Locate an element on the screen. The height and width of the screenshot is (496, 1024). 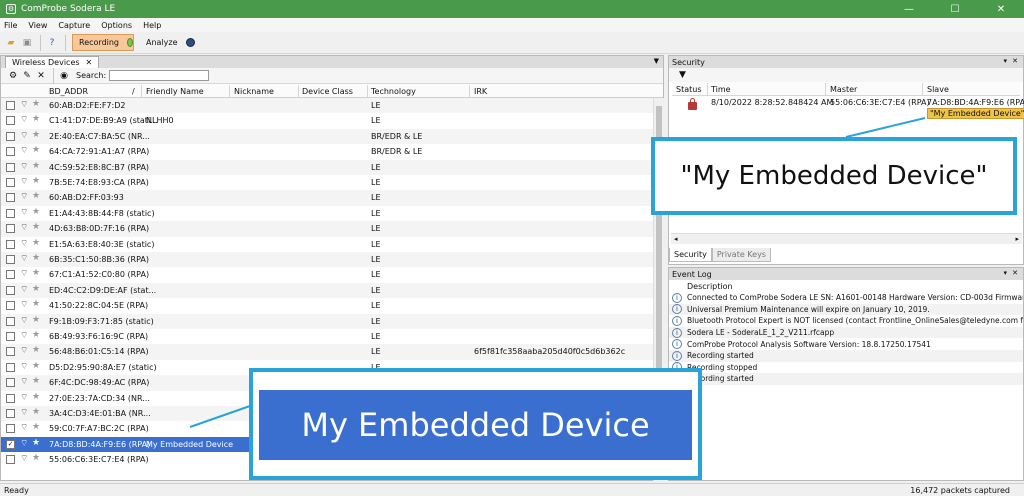
close-tab-icon: ✕ is located at coordinates (89, 62).